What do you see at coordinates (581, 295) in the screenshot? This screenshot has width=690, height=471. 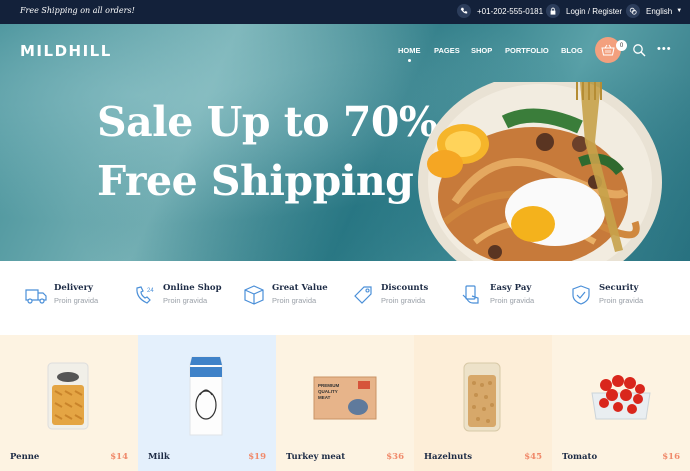 I see `shield-check-icon` at bounding box center [581, 295].